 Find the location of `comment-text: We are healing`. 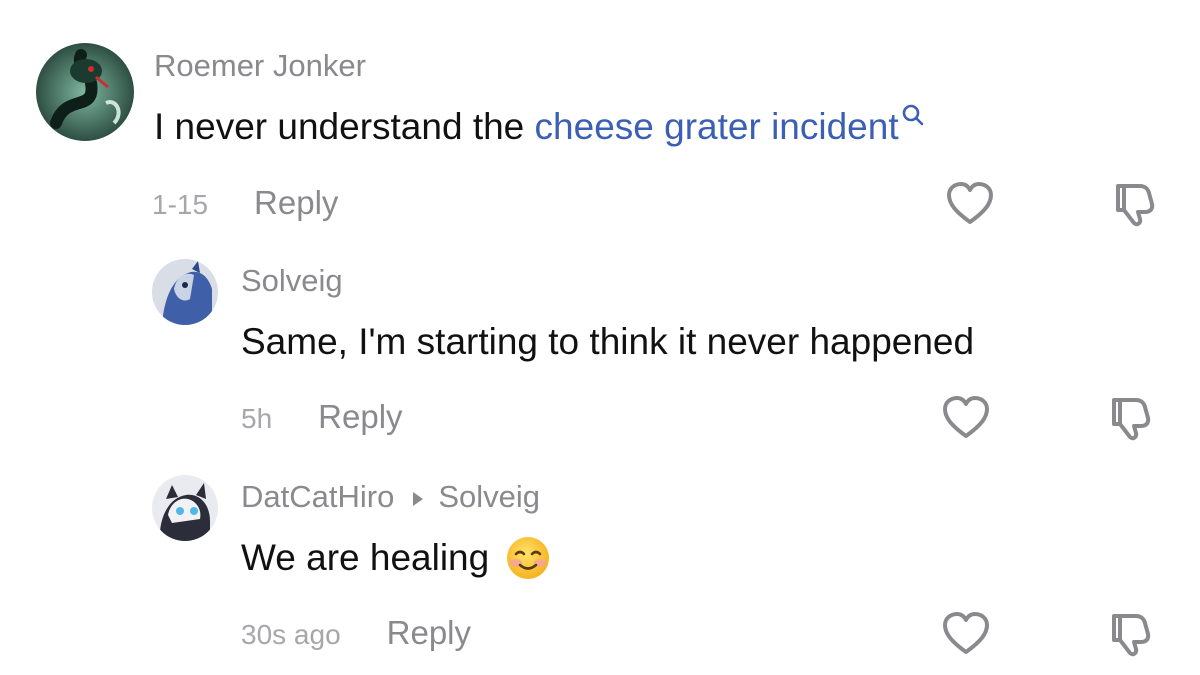

comment-text: We are healing is located at coordinates (396, 558).